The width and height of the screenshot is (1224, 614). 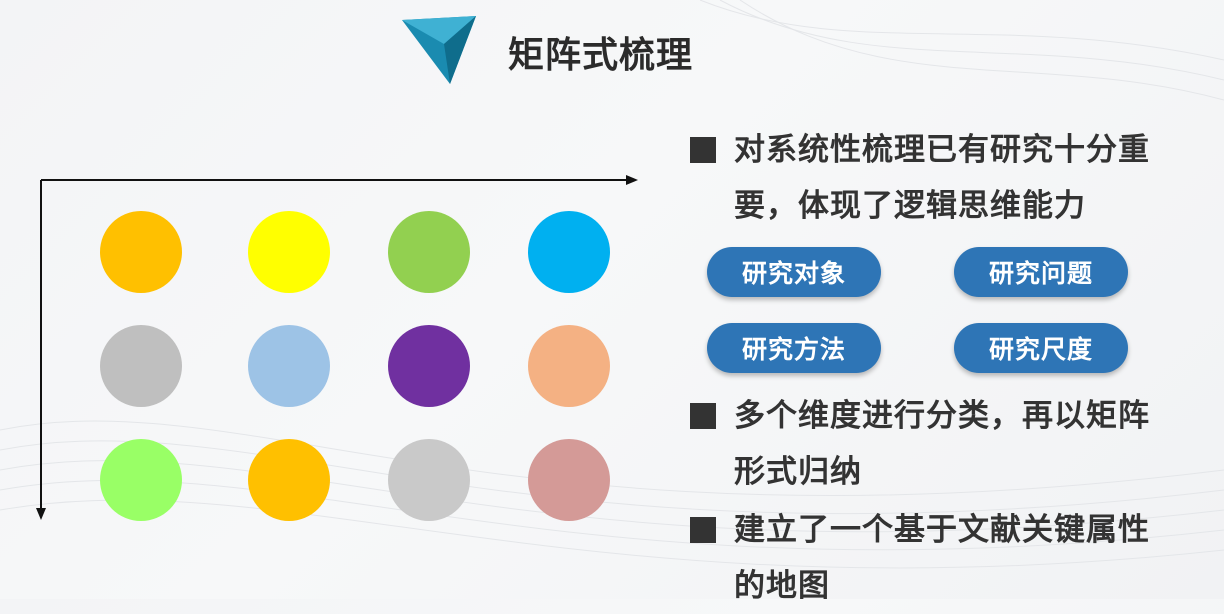 I want to click on bullet-item: 多个维度进行分类，再以矩阵形式归纳, so click(x=940, y=444).